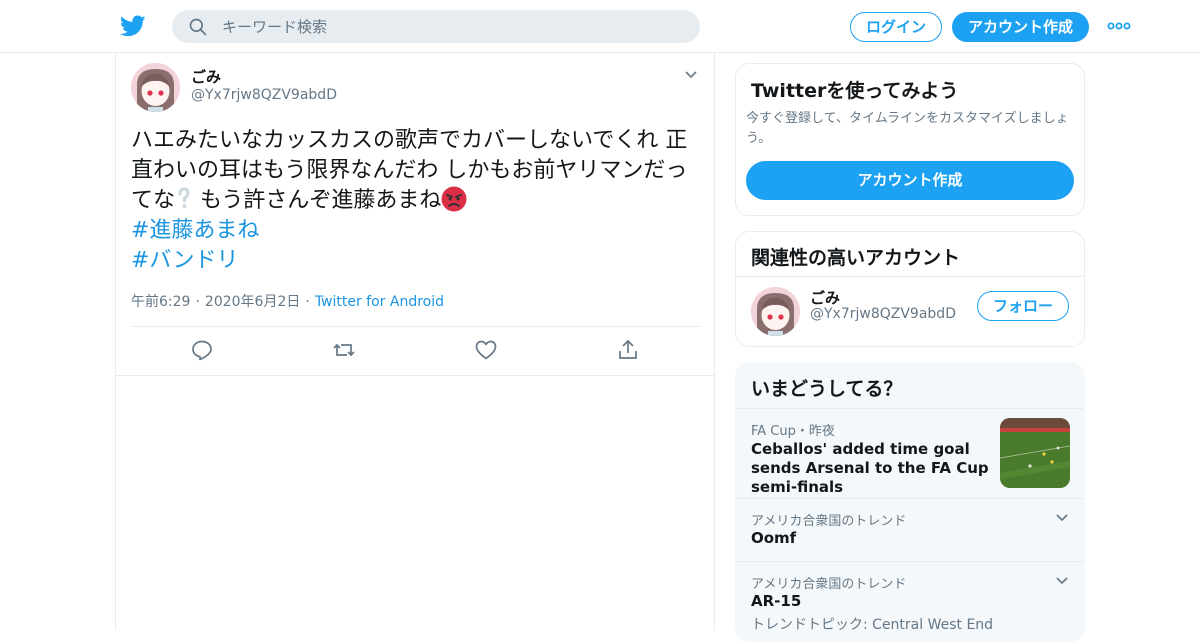 The image size is (1200, 642). Describe the element at coordinates (793, 431) in the screenshot. I see `trend-meta: FA Cup・昨夜` at that location.